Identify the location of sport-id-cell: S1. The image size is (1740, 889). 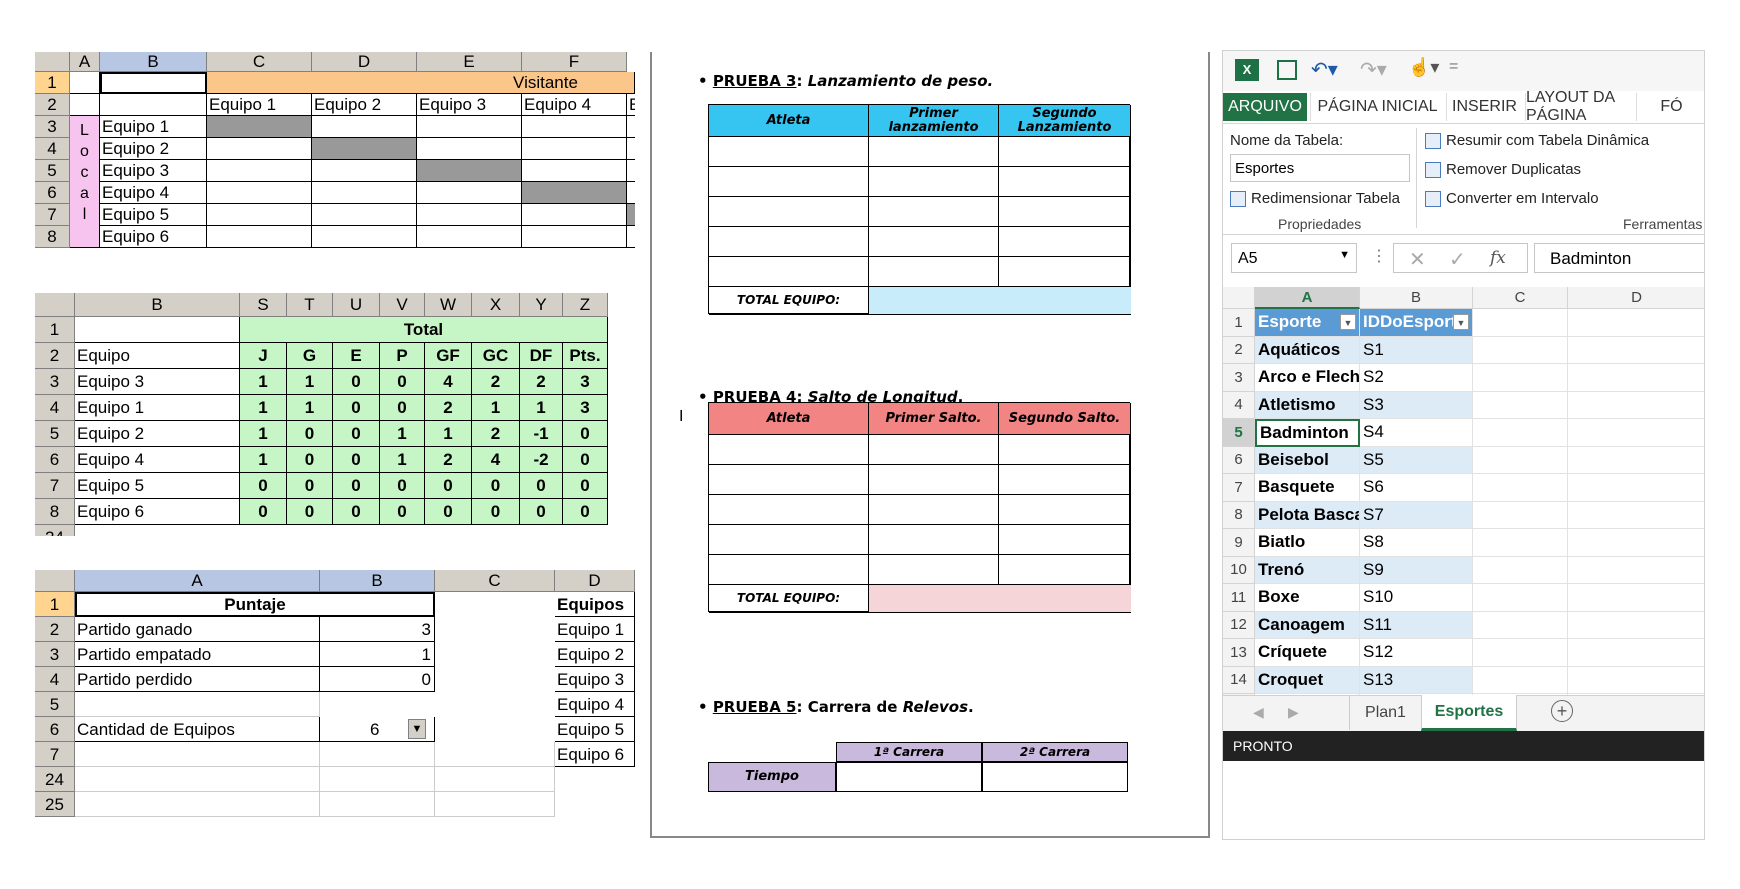
(1416, 350).